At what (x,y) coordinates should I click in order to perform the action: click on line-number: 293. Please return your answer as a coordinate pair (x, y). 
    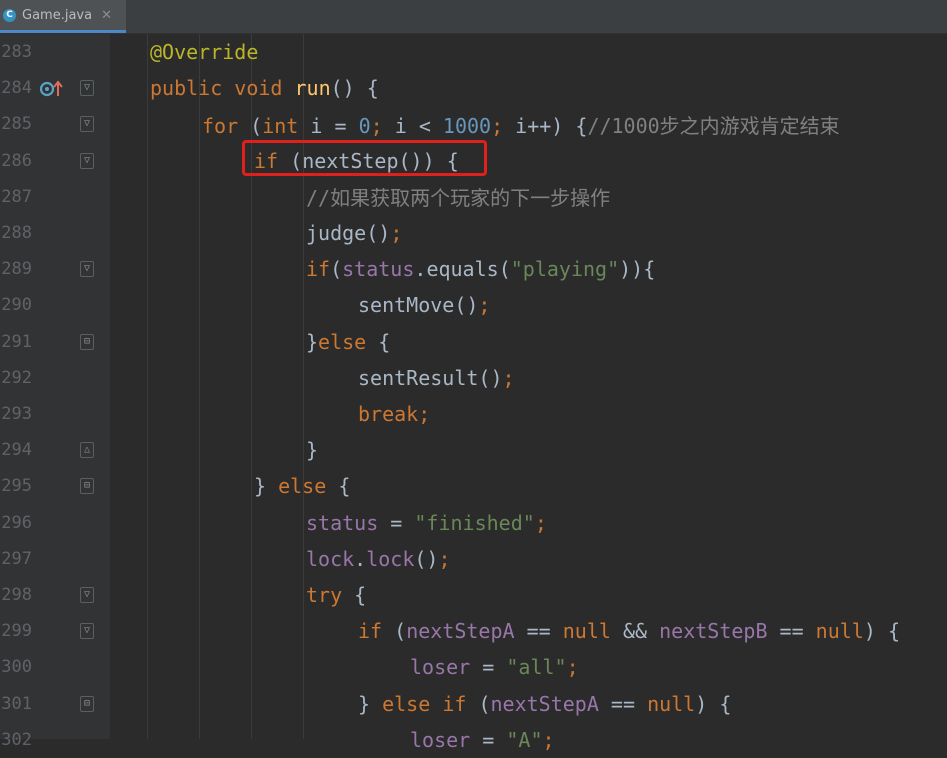
    Looking at the image, I should click on (16, 414).